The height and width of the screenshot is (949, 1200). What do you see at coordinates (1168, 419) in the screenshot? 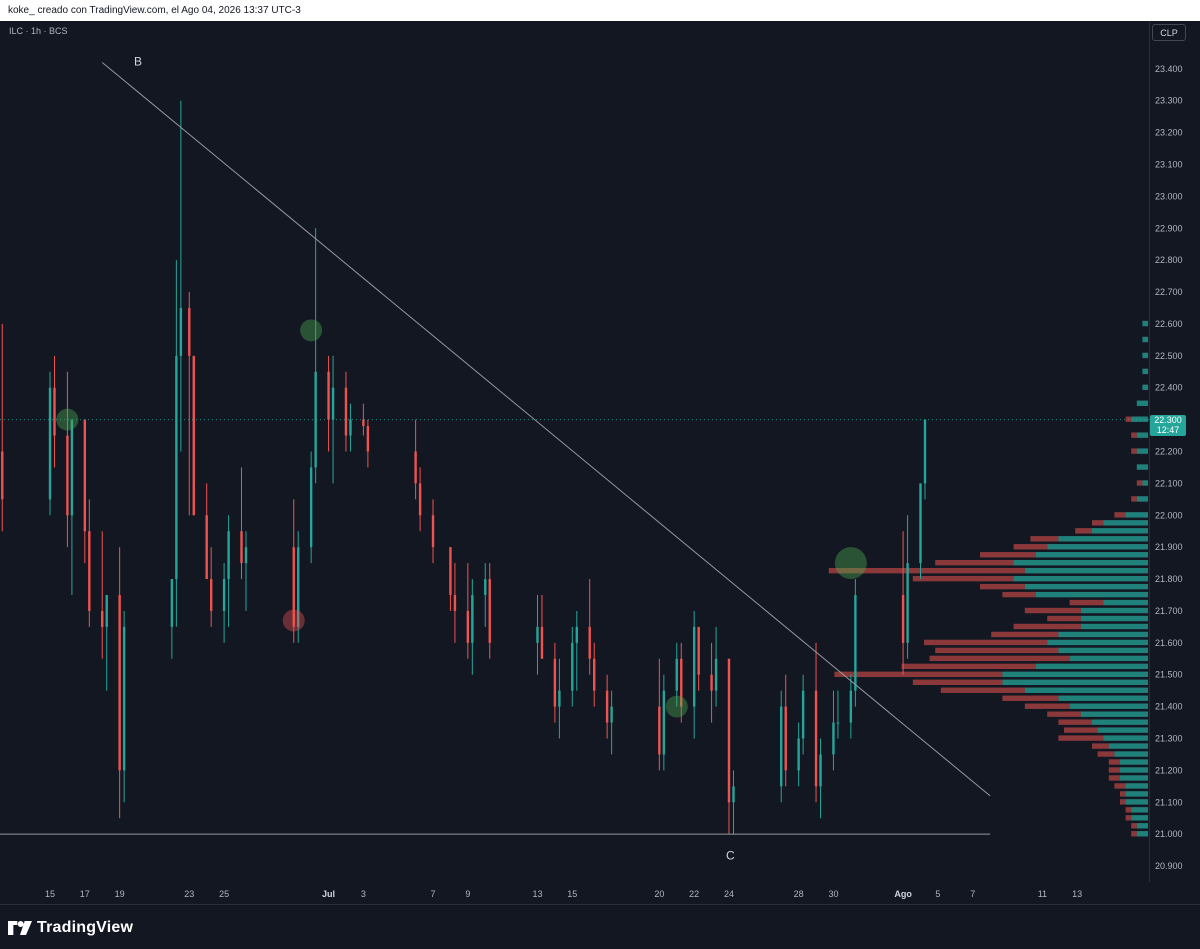
I see `last-price: 22.300` at bounding box center [1168, 419].